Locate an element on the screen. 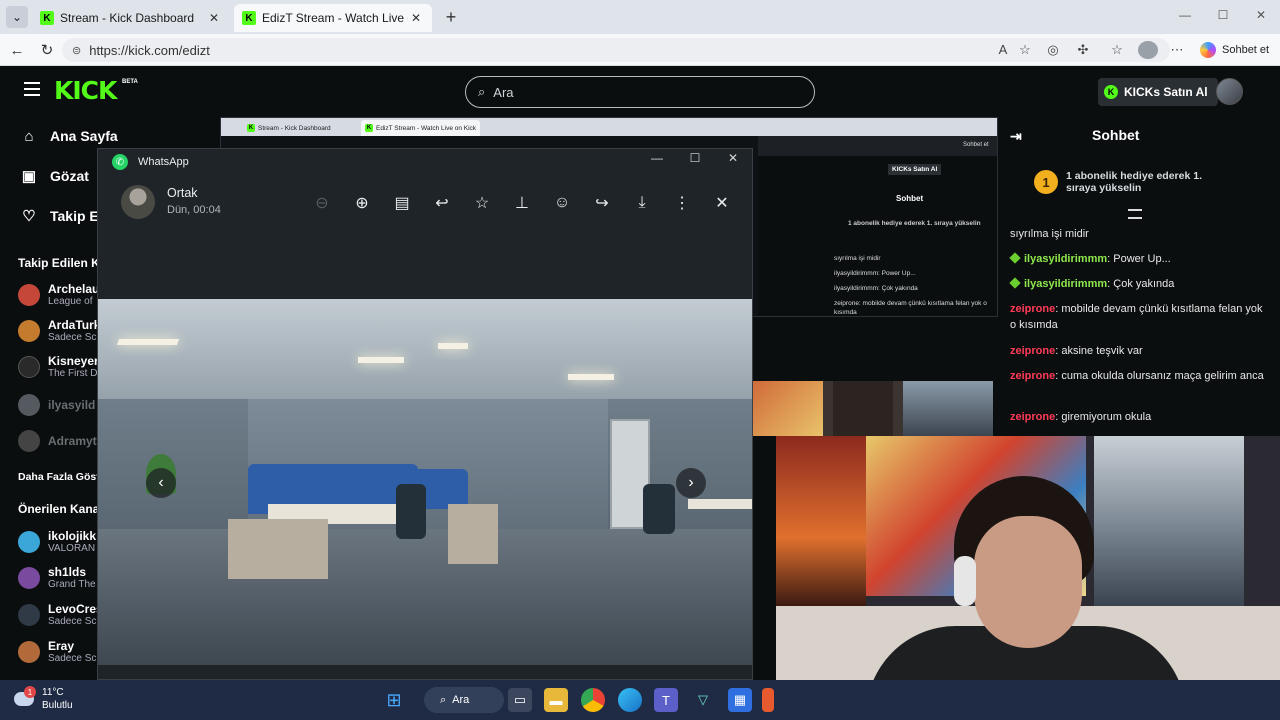 The height and width of the screenshot is (720, 1280). kick-logo: KICK is located at coordinates (85, 90).